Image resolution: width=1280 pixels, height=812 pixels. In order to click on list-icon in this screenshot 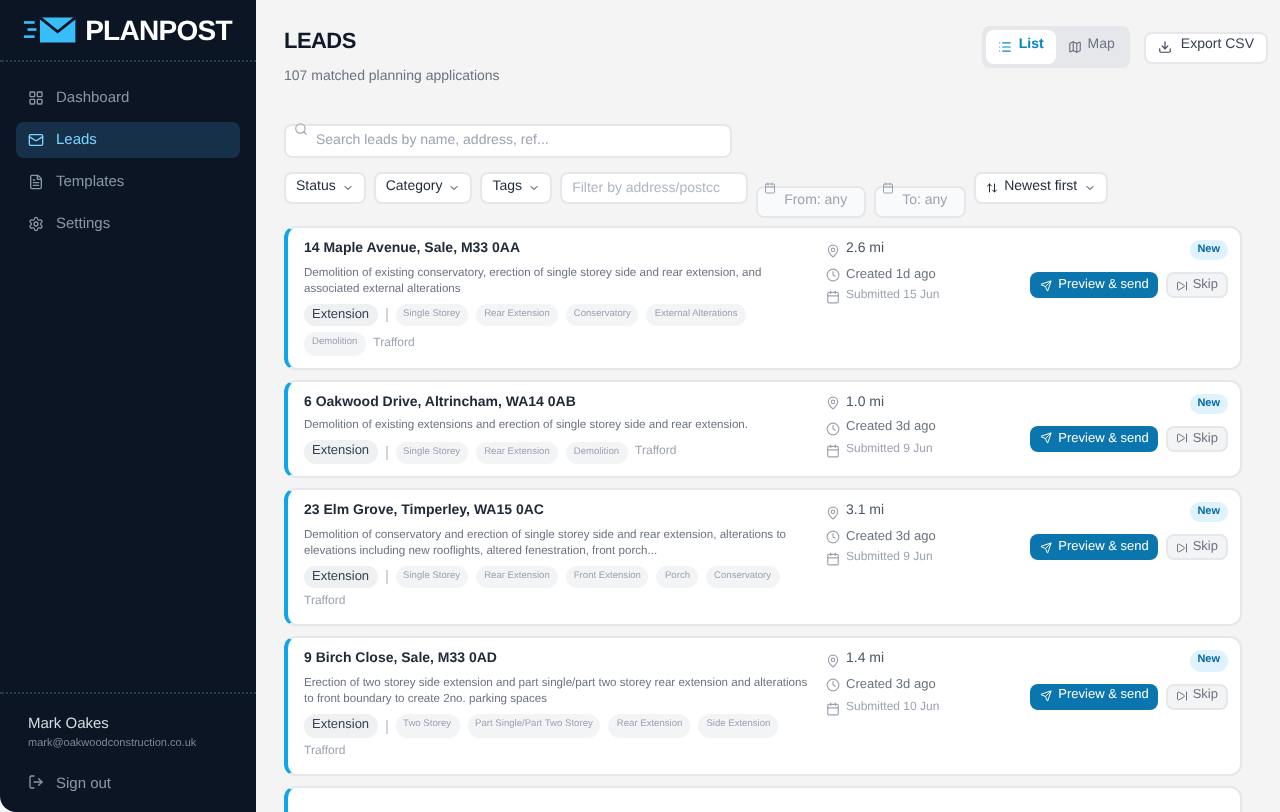, I will do `click(1005, 47)`.